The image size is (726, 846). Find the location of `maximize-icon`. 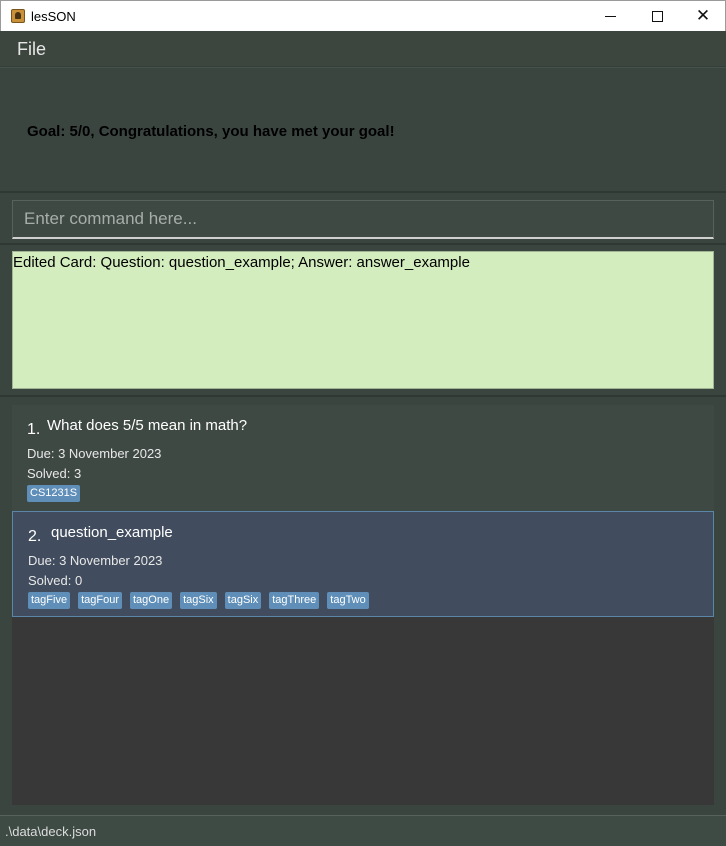

maximize-icon is located at coordinates (657, 16).